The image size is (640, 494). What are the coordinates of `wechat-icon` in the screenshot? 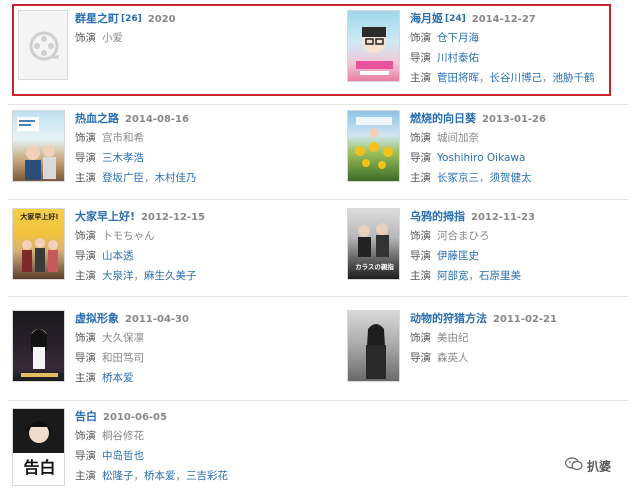 It's located at (573, 467).